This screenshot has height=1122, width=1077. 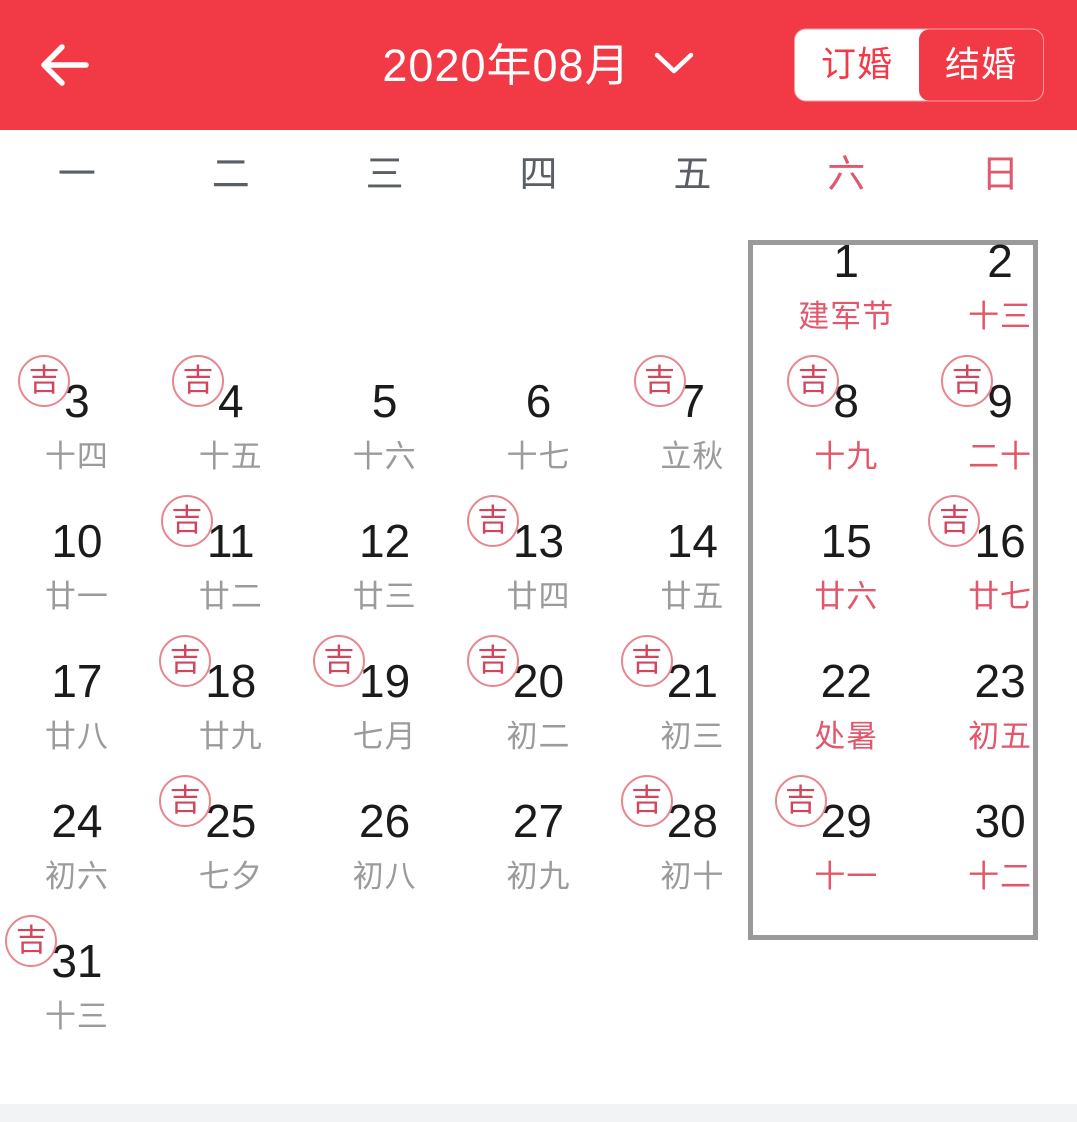 I want to click on weekday-header-row: 一二三四五六日, so click(x=538, y=171).